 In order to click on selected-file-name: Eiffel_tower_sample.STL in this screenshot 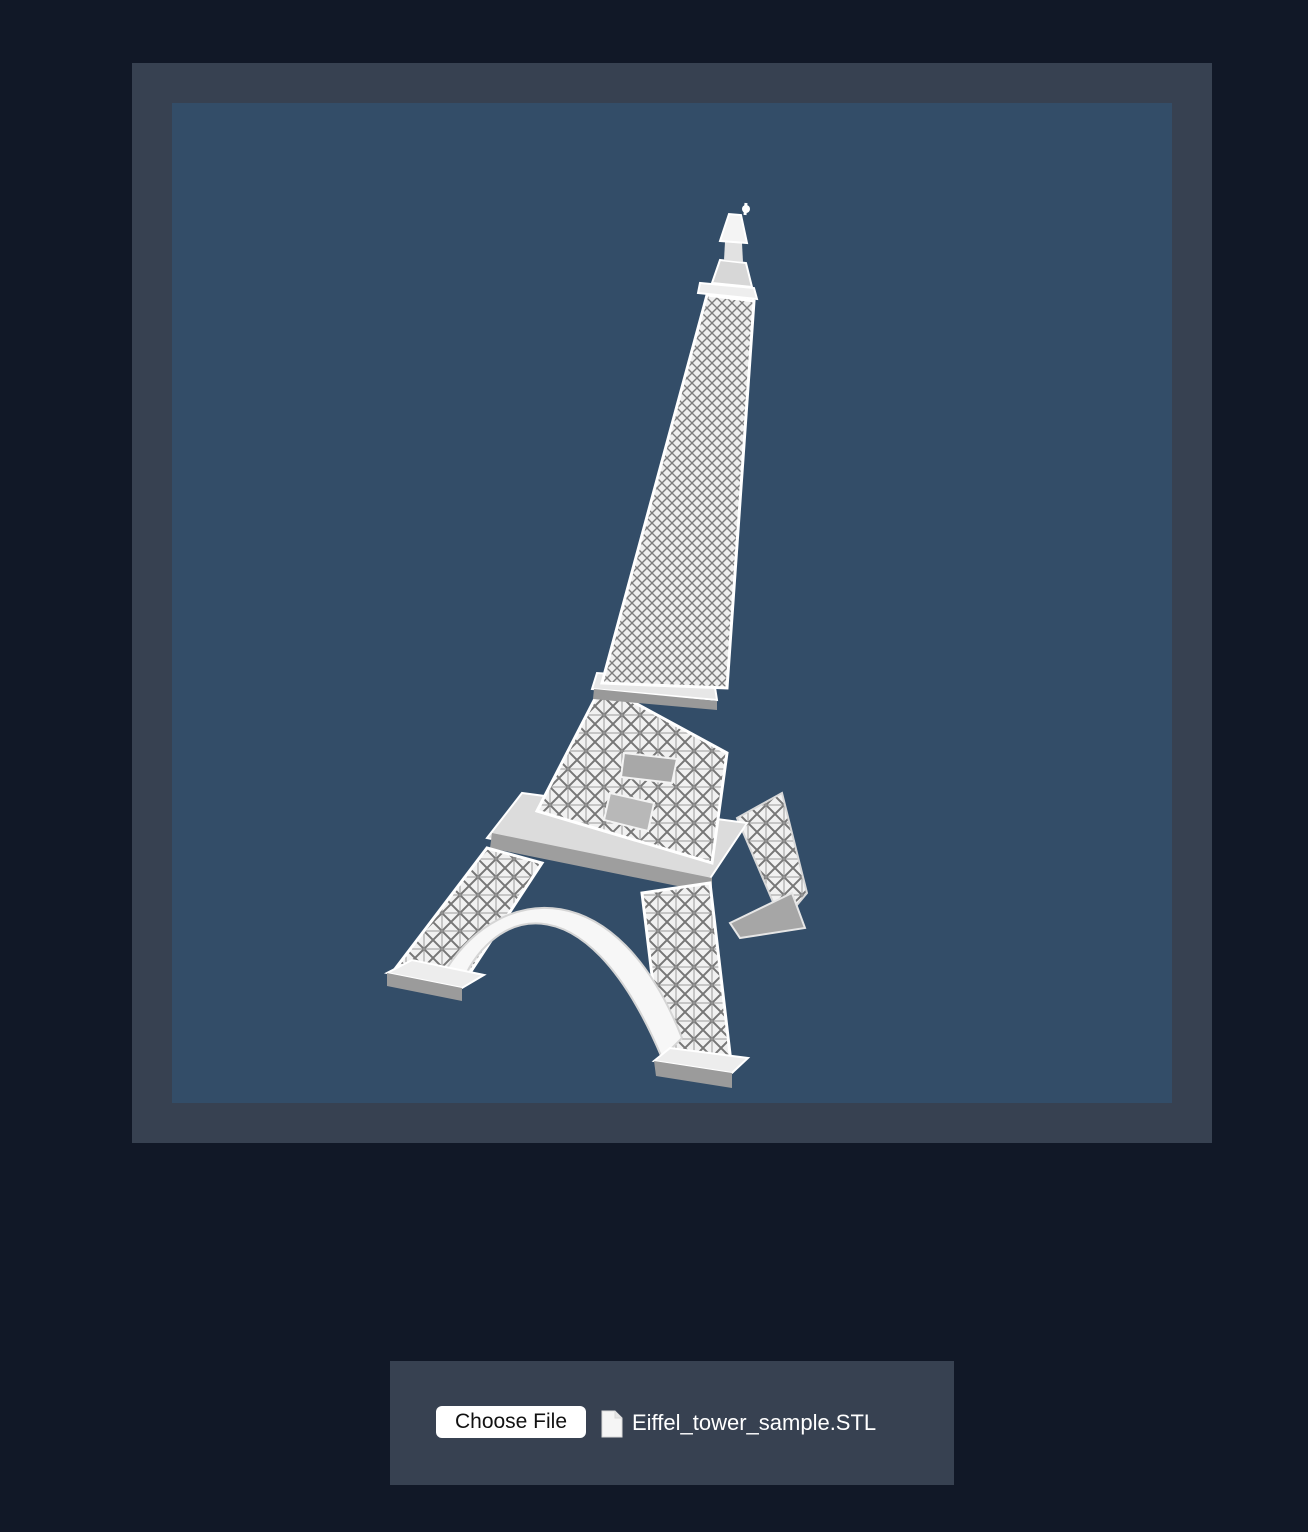, I will do `click(754, 1422)`.